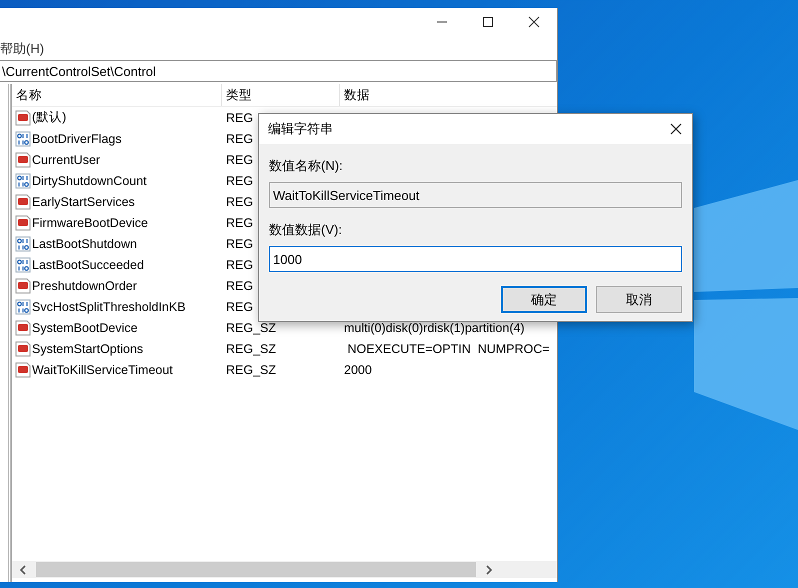  Describe the element at coordinates (49, 117) in the screenshot. I see `value-name: (默认)` at that location.